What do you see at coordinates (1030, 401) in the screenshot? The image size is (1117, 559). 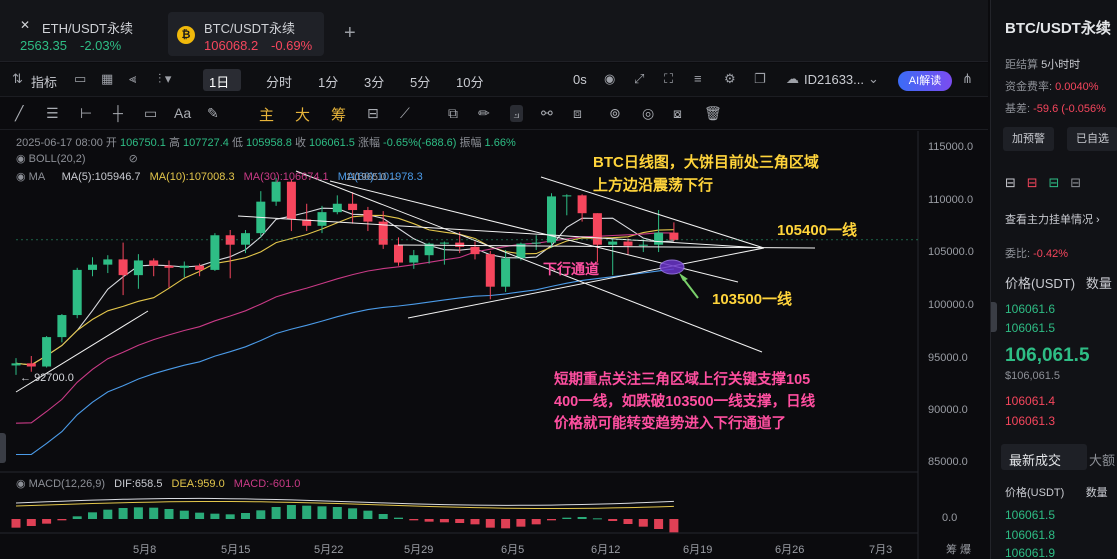 I see `rp-book-row: 106061.4` at bounding box center [1030, 401].